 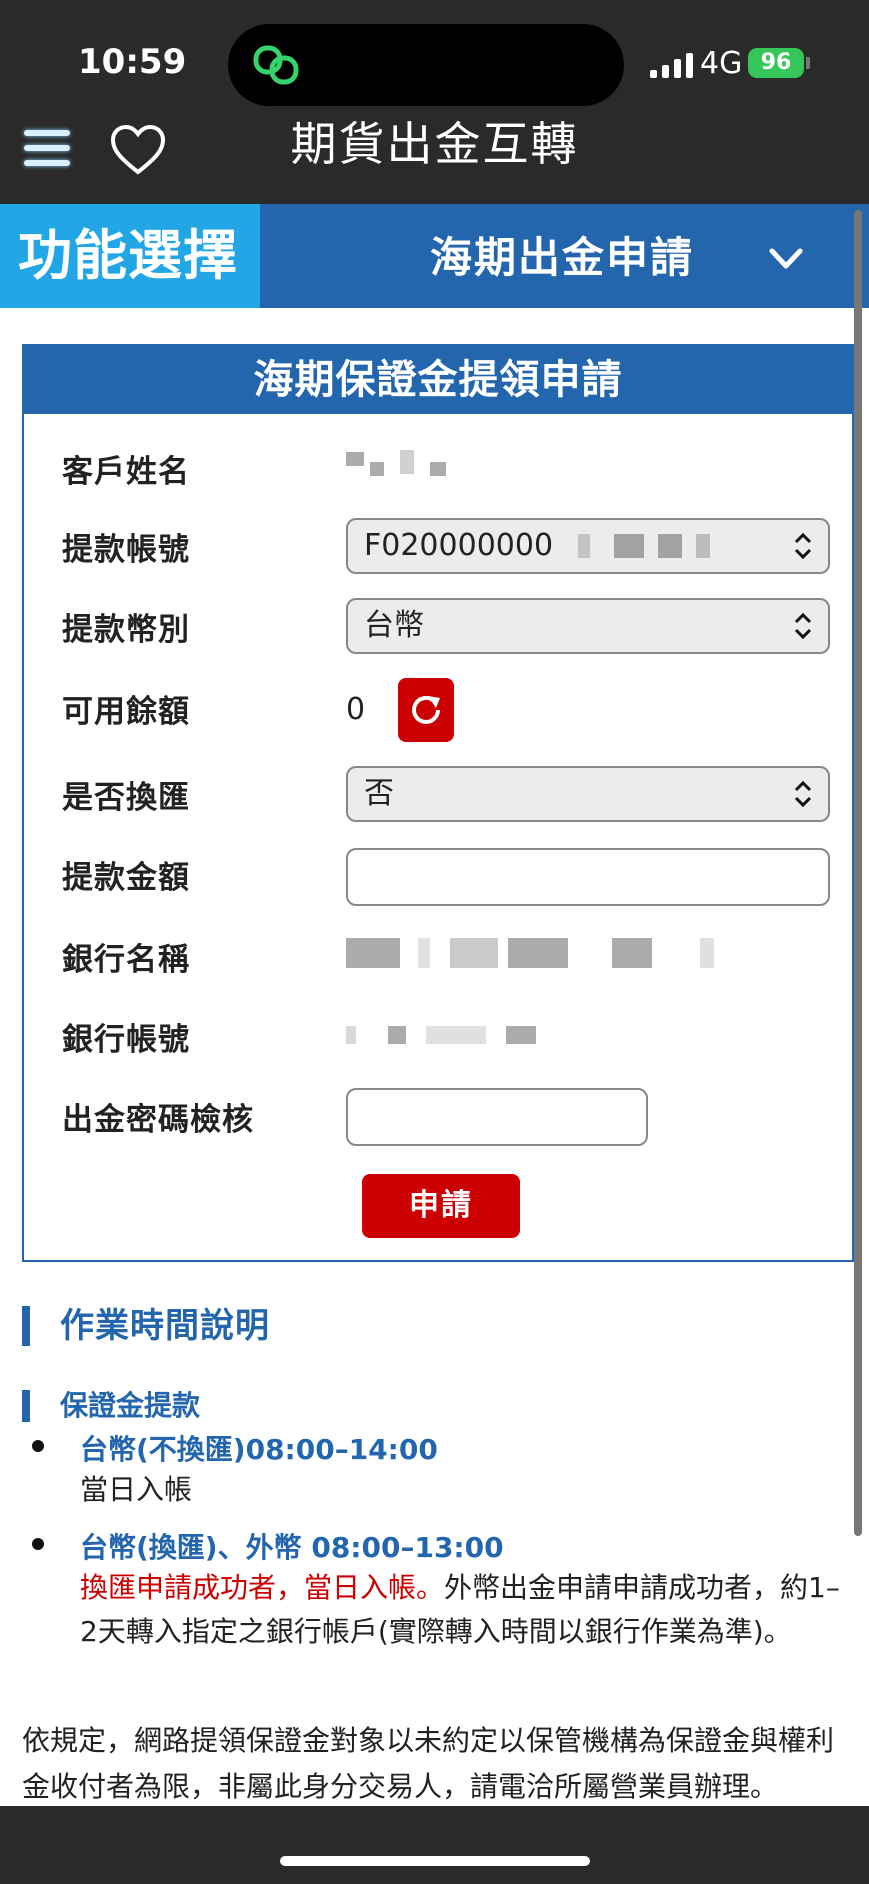 I want to click on currency-label: 提款幣別, so click(x=126, y=630).